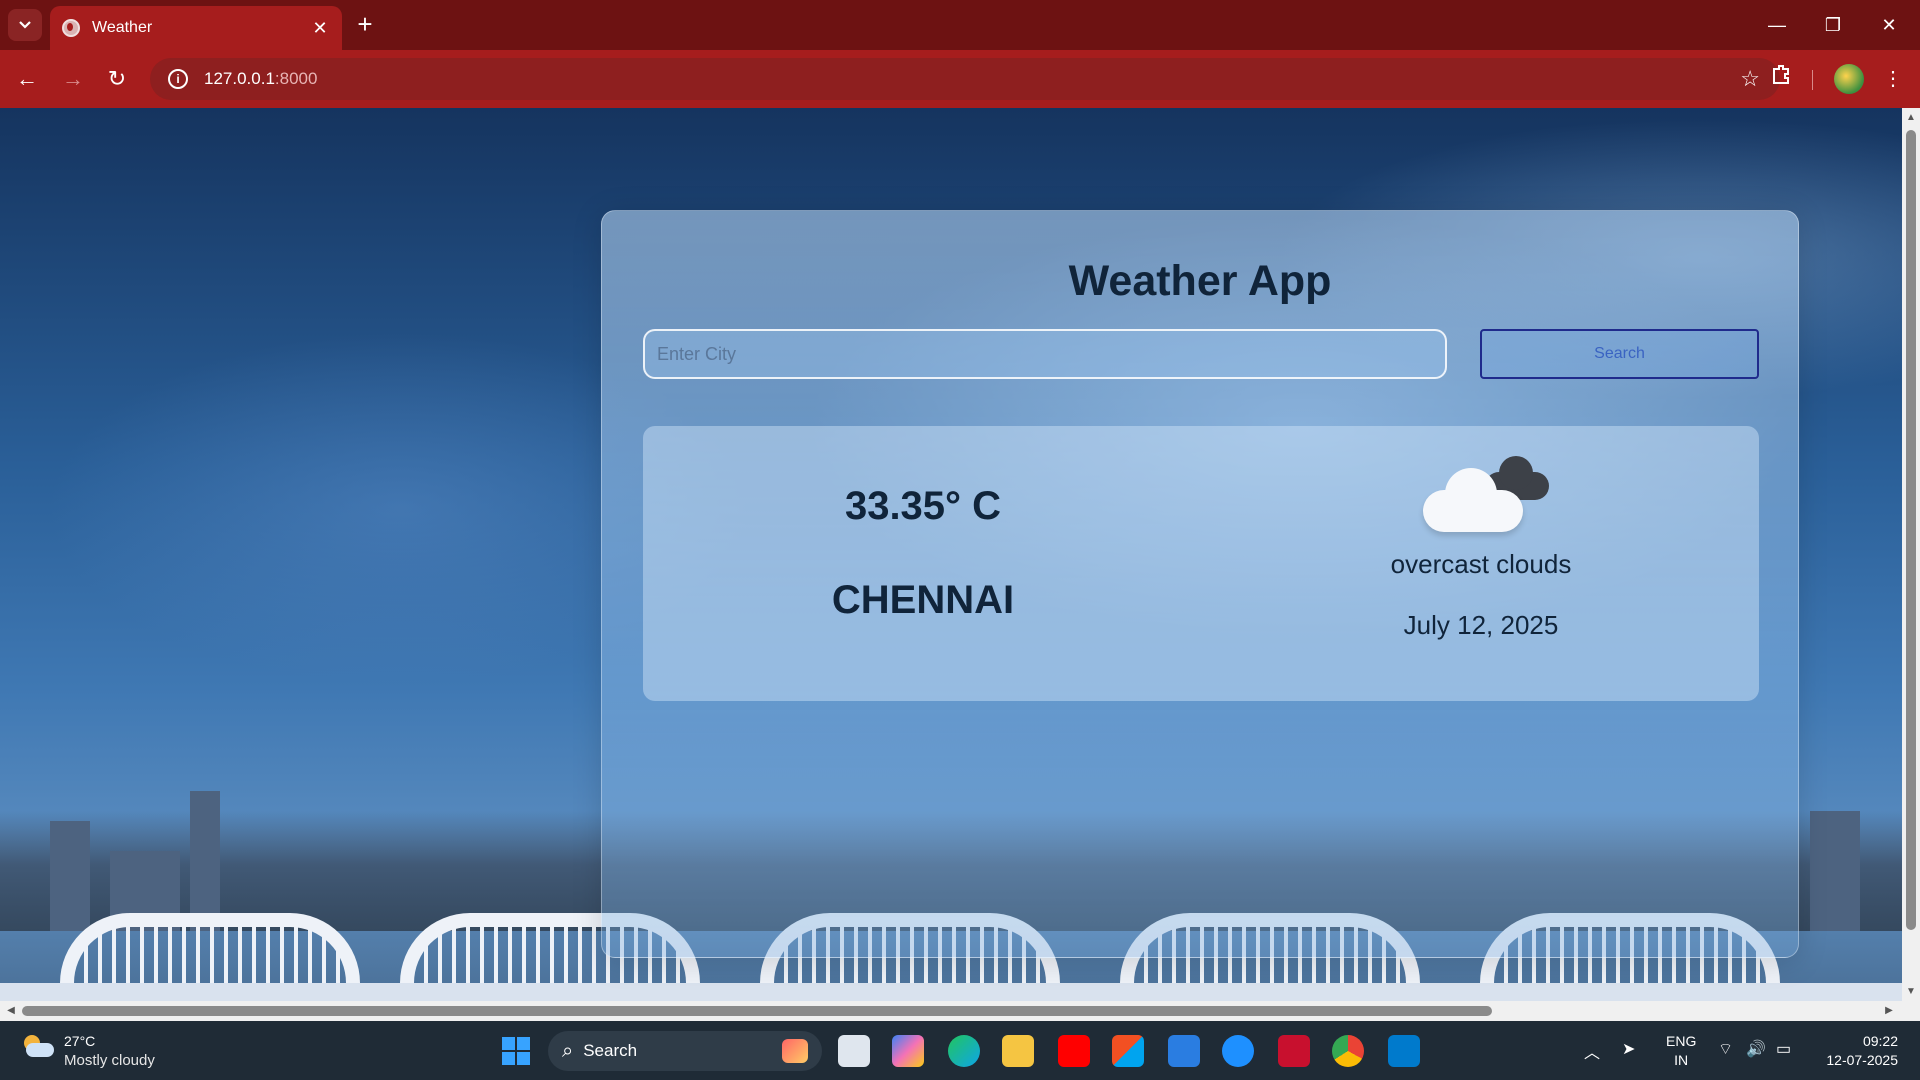 The width and height of the screenshot is (1920, 1080). What do you see at coordinates (1725, 1049) in the screenshot?
I see `wifi-icon: ⌔` at bounding box center [1725, 1049].